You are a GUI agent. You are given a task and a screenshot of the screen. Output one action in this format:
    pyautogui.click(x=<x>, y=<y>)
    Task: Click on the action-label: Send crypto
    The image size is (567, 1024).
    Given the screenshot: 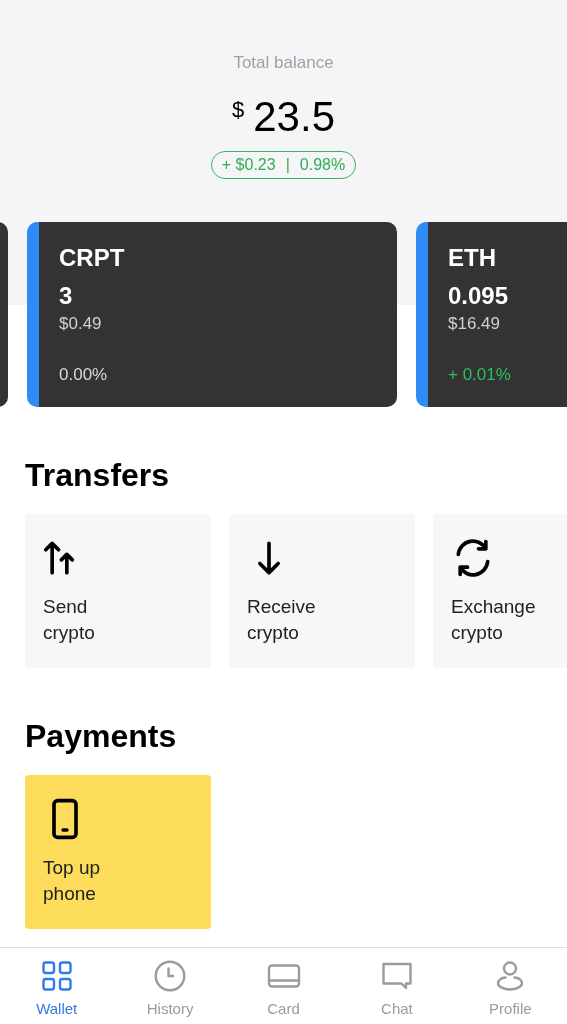 What is the action you would take?
    pyautogui.click(x=69, y=620)
    